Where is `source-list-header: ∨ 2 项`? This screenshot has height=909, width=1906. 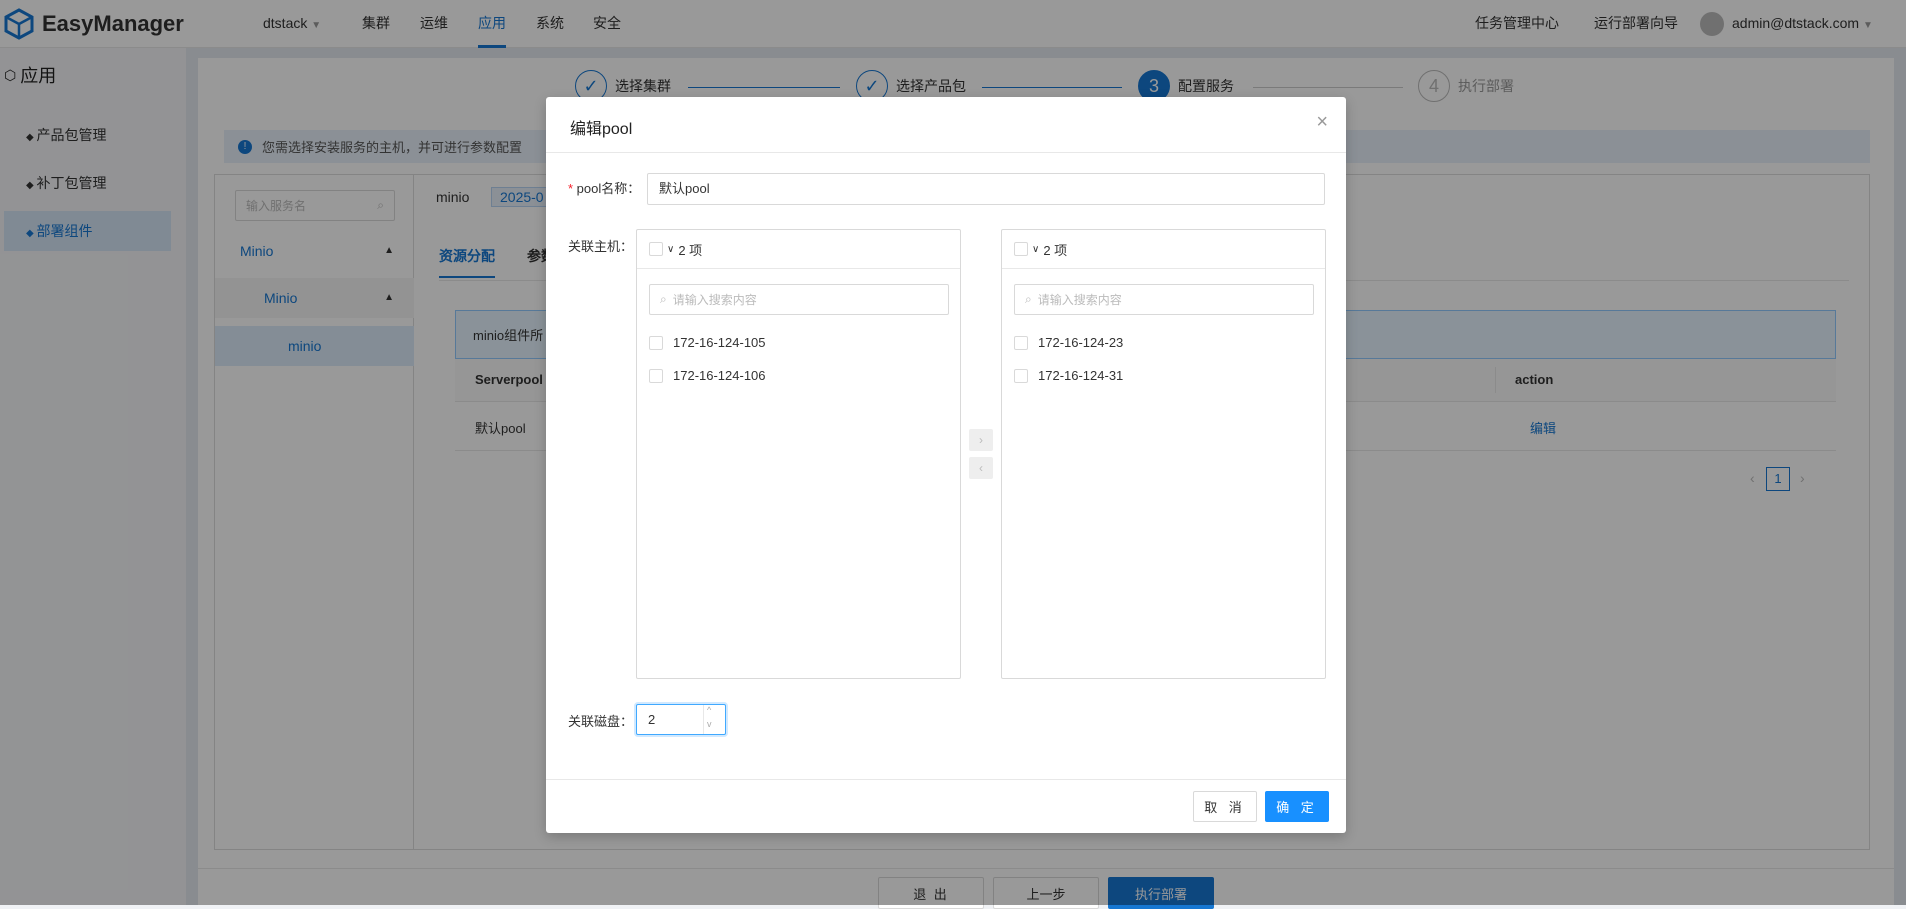 source-list-header: ∨ 2 项 is located at coordinates (798, 249).